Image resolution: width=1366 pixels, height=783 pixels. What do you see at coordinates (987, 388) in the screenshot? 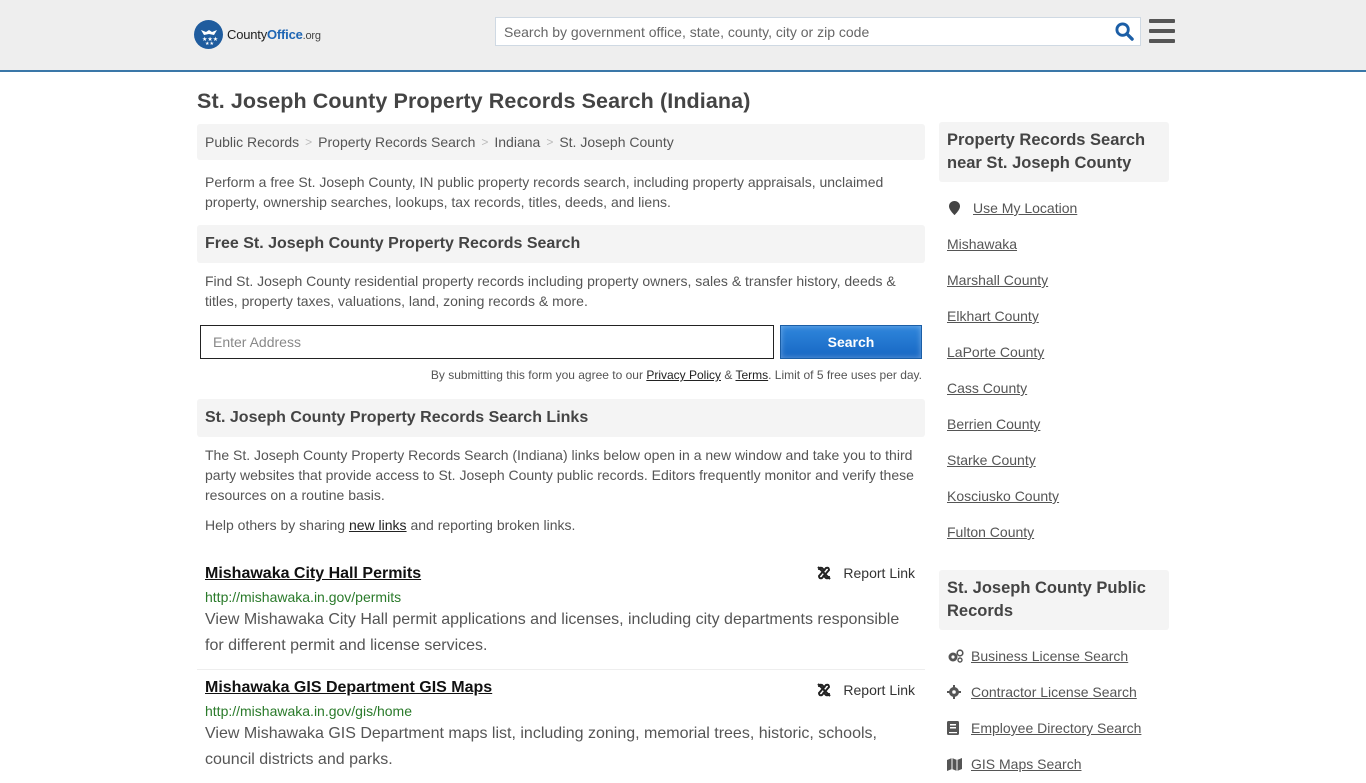
I see `nearby-link-cass-county: Cass County` at bounding box center [987, 388].